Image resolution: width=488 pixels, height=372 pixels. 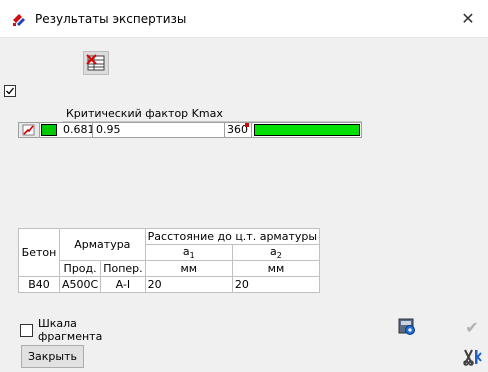 What do you see at coordinates (111, 19) in the screenshot?
I see `window-title: Результаты экспертизы` at bounding box center [111, 19].